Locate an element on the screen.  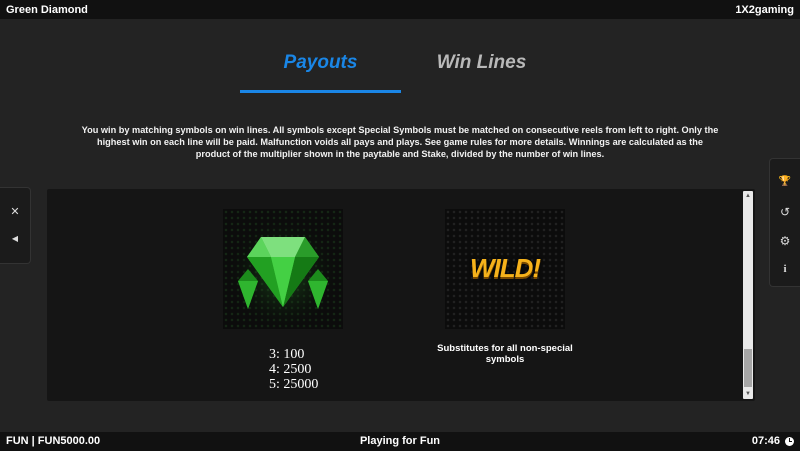
paytable-tabs: Payouts Win Lines is located at coordinates (400, 72).